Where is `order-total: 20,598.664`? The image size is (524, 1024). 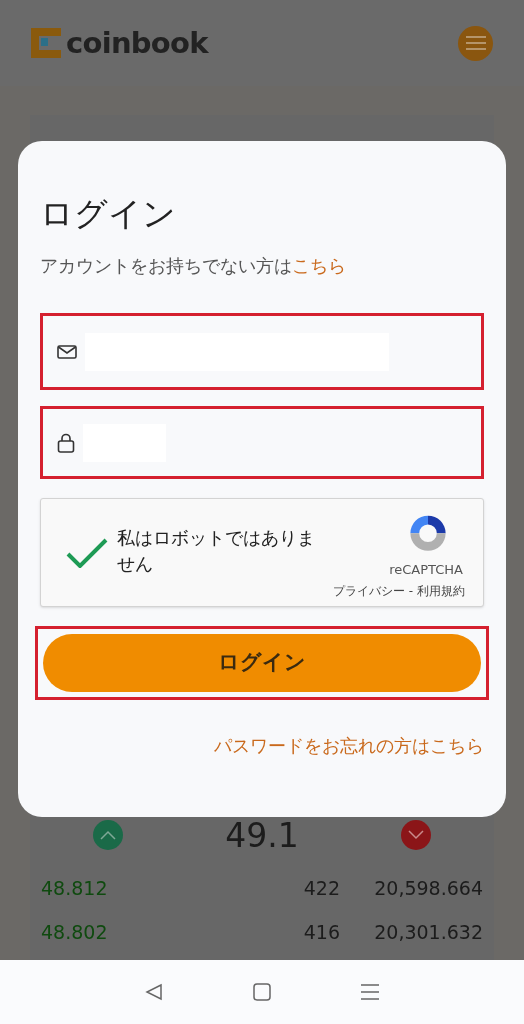
order-total: 20,598.664 is located at coordinates (428, 888).